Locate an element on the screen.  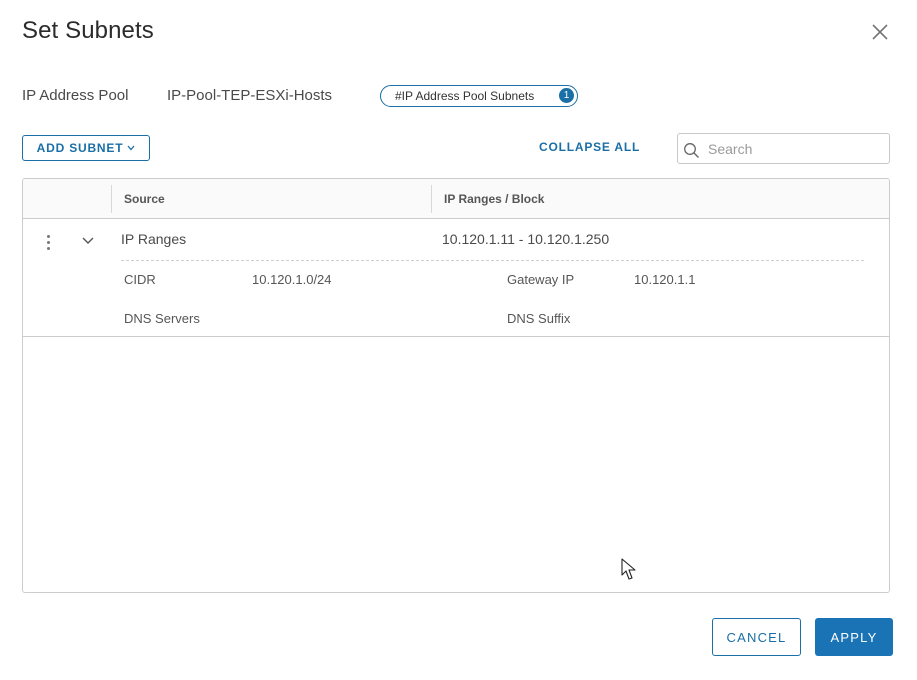
grid-header: Source IP Ranges / Block is located at coordinates (456, 199).